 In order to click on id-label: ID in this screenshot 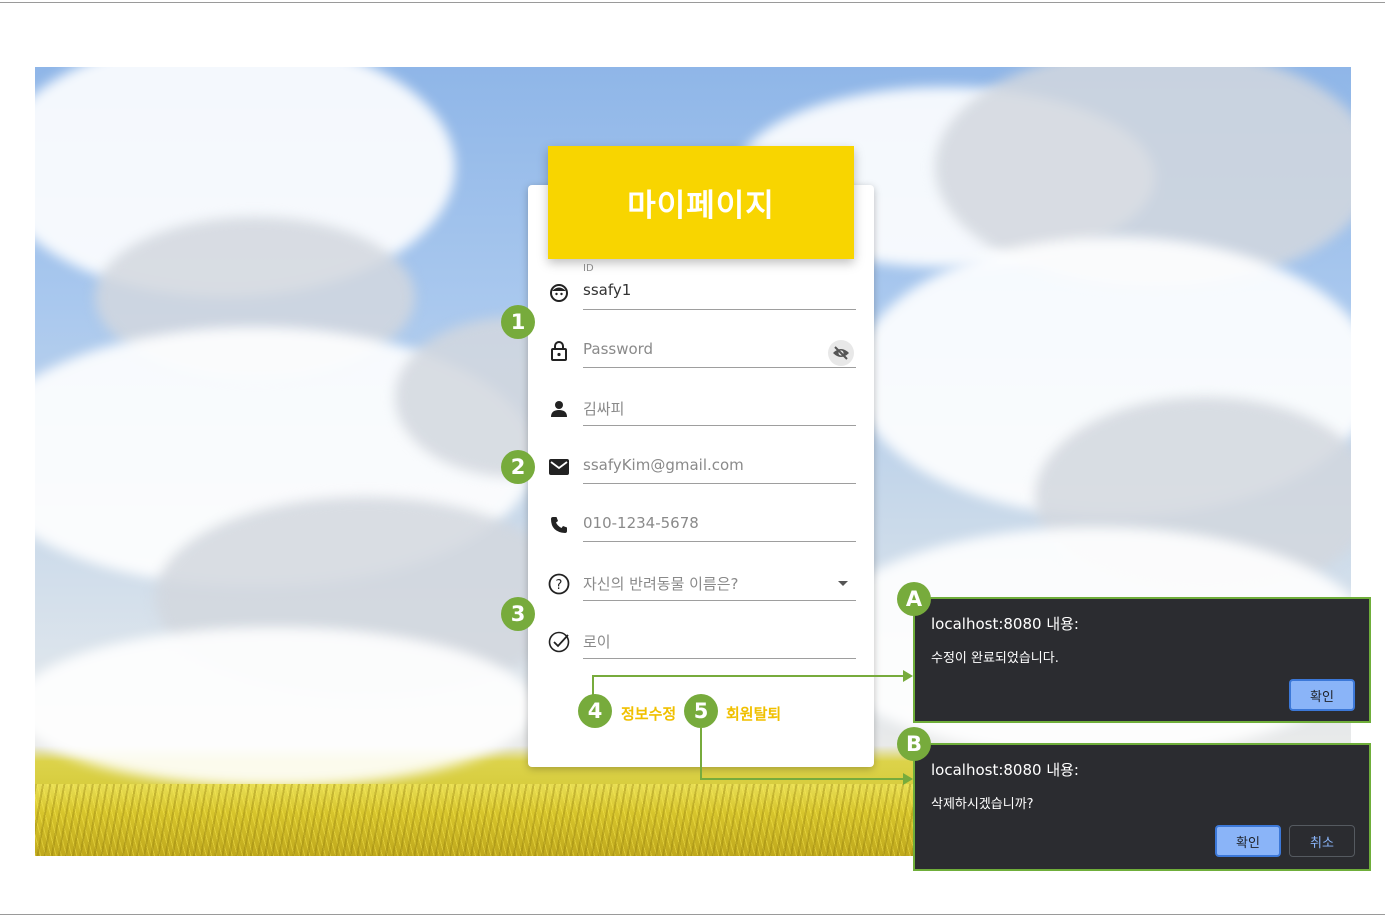, I will do `click(588, 268)`.